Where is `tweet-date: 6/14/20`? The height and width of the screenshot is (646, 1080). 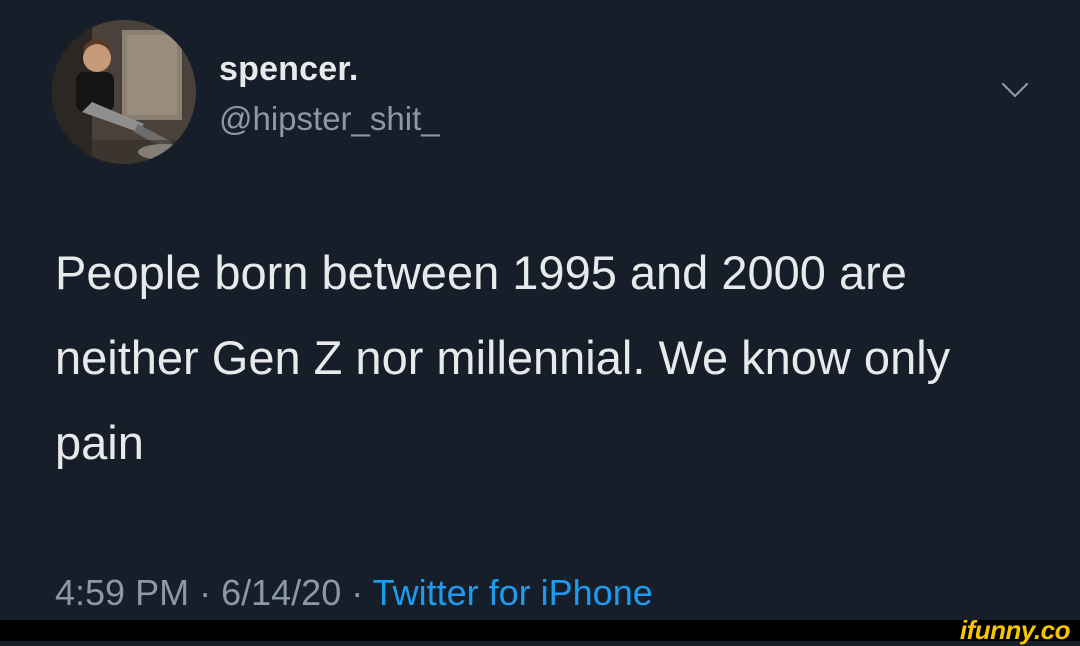
tweet-date: 6/14/20 is located at coordinates (281, 592).